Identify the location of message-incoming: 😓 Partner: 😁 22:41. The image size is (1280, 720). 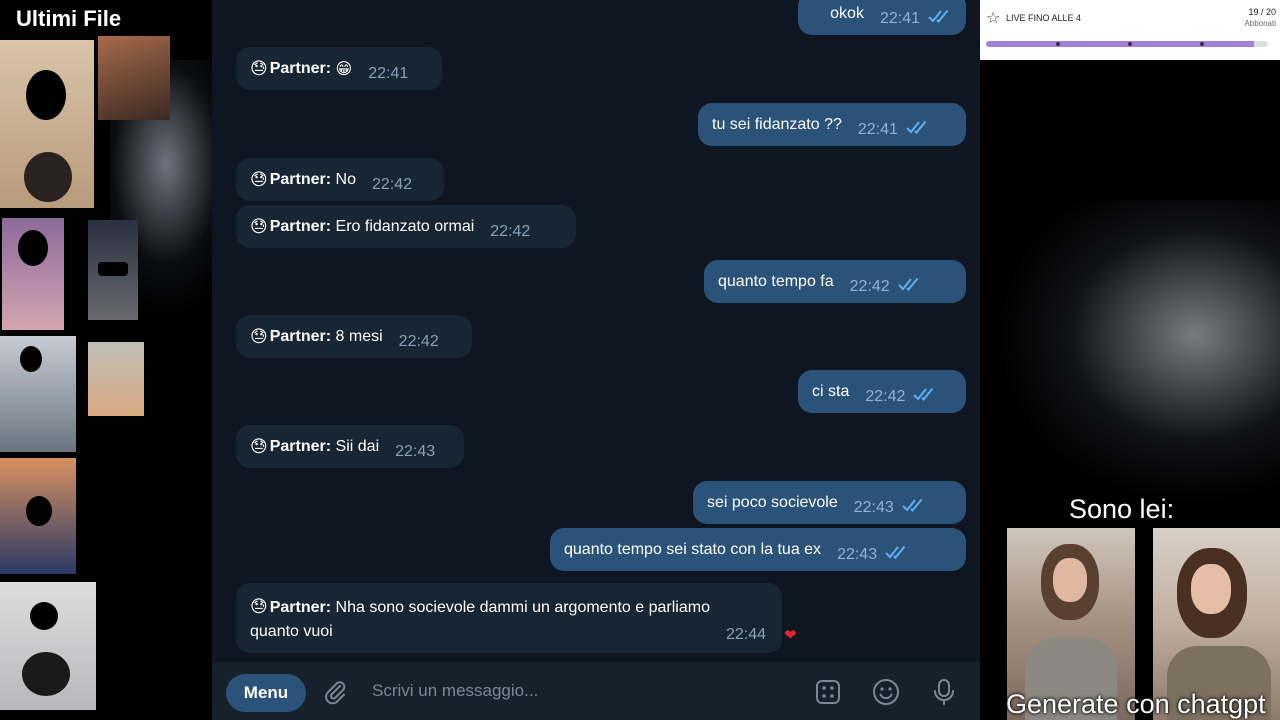
(339, 68).